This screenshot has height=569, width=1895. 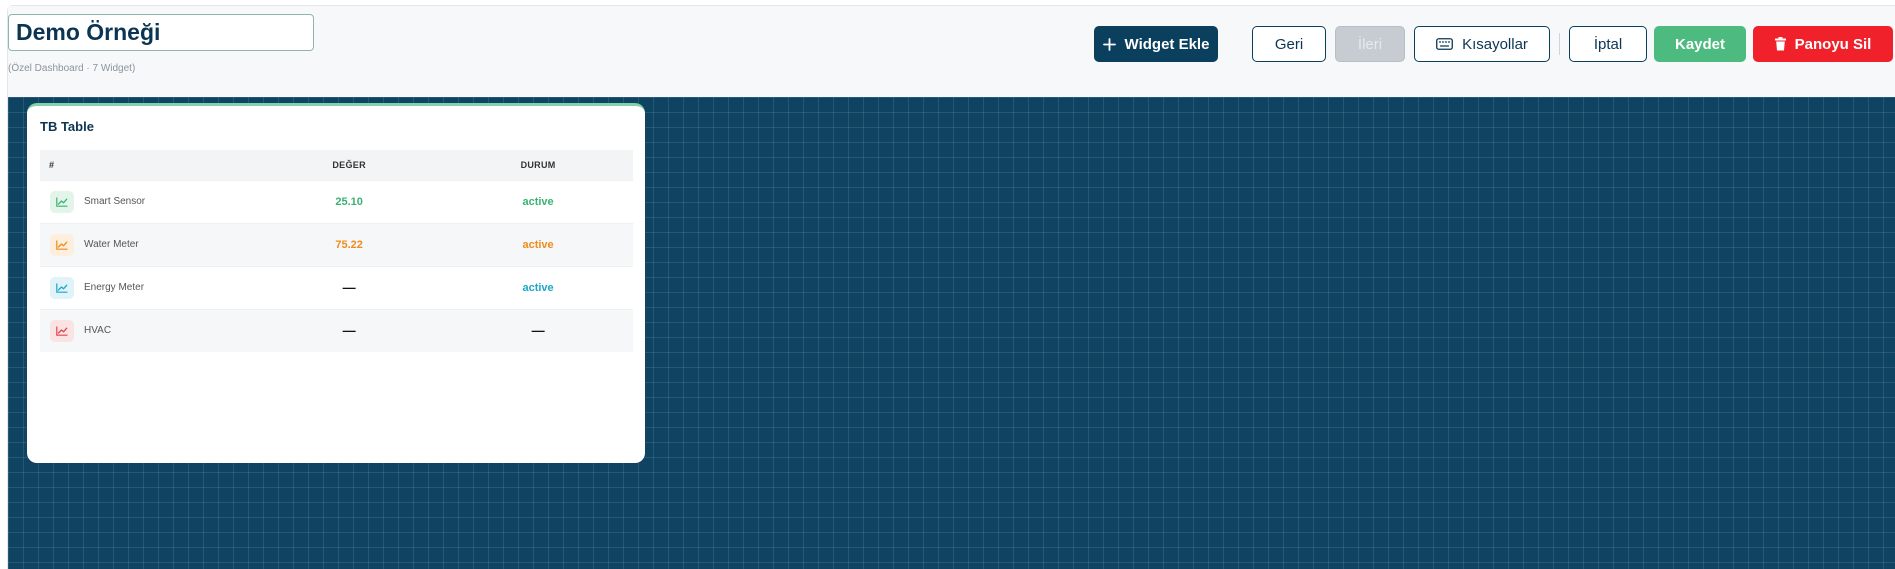 I want to click on row-value: 25.10, so click(x=349, y=201).